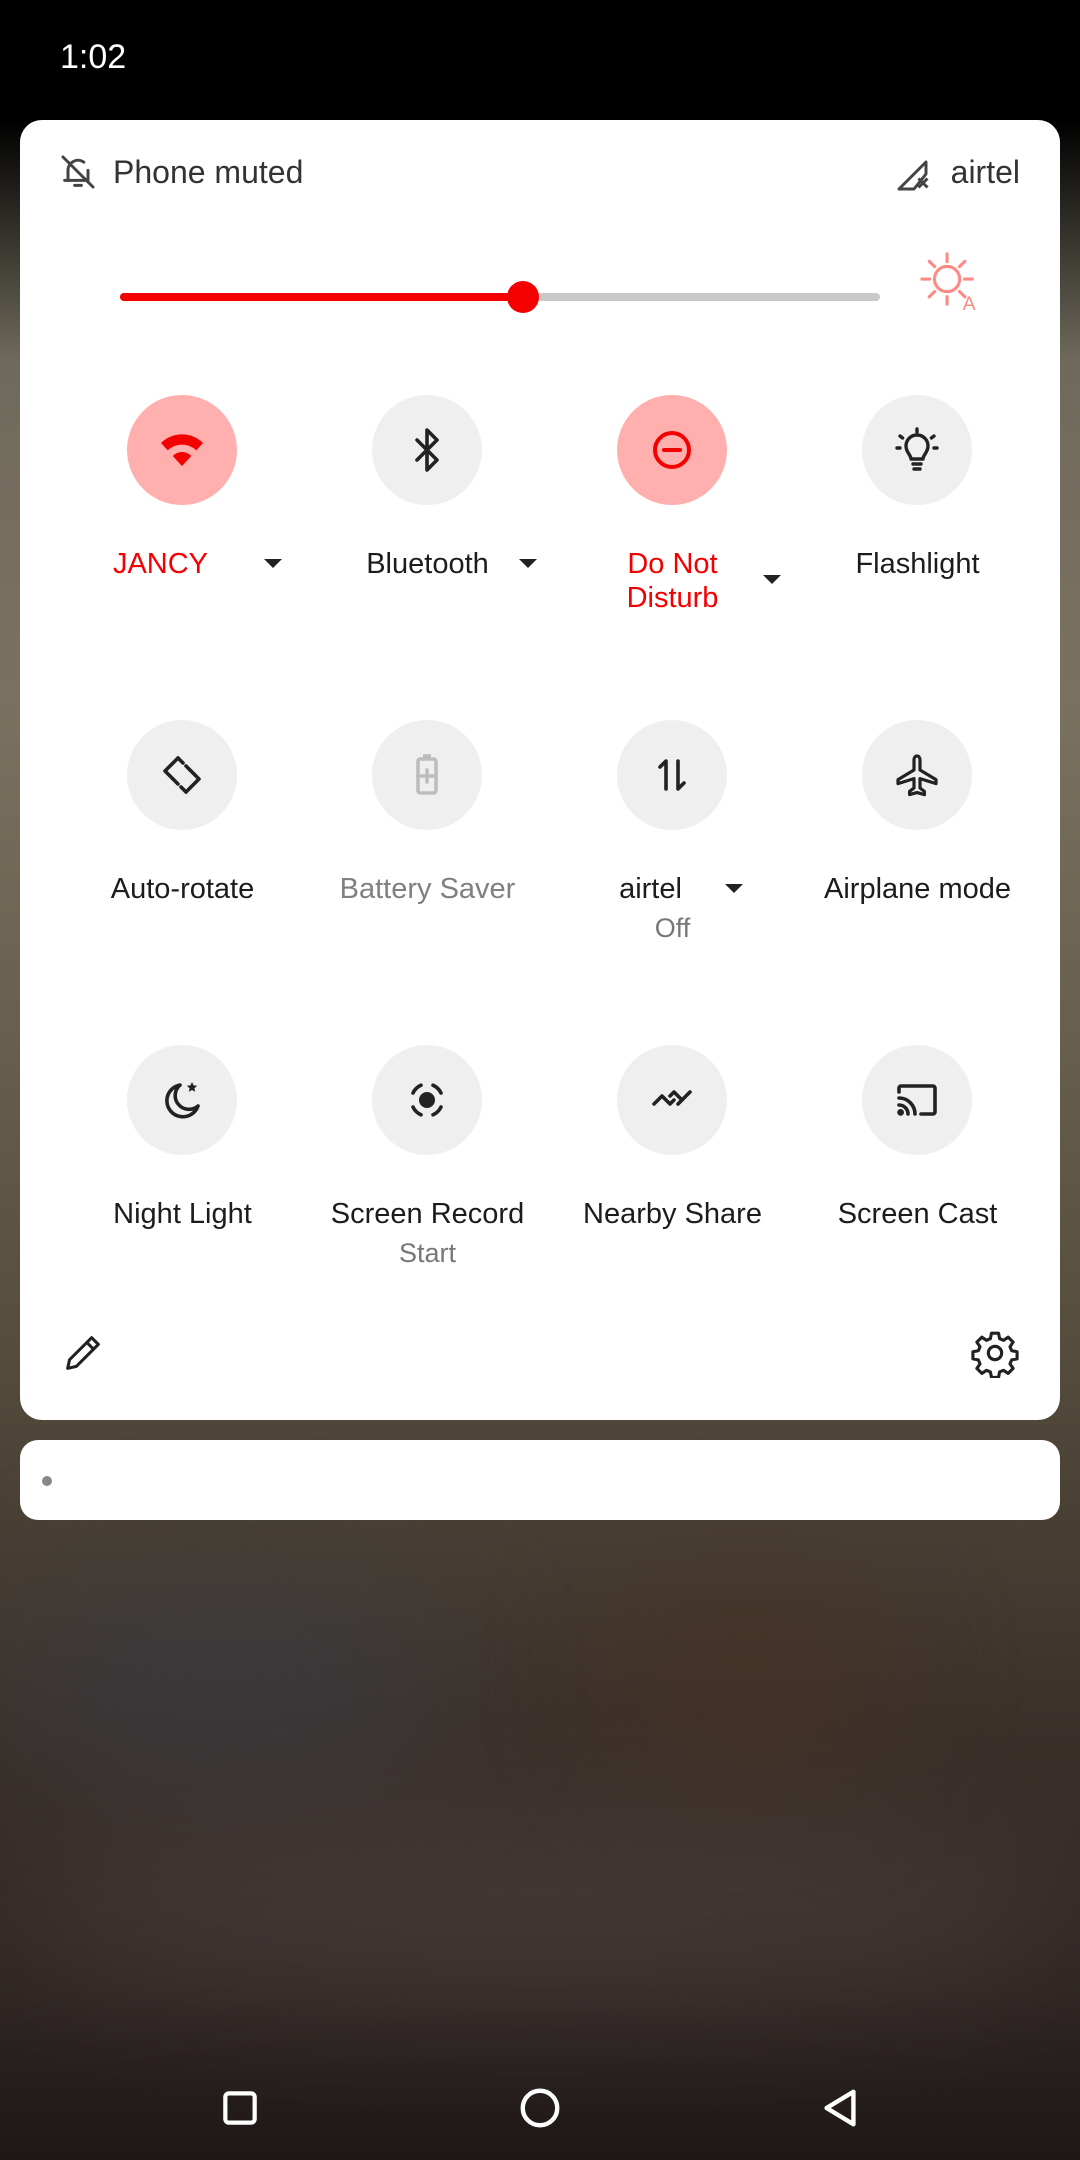  What do you see at coordinates (427, 1165) in the screenshot?
I see `tile-screen-record: Screen Record Start` at bounding box center [427, 1165].